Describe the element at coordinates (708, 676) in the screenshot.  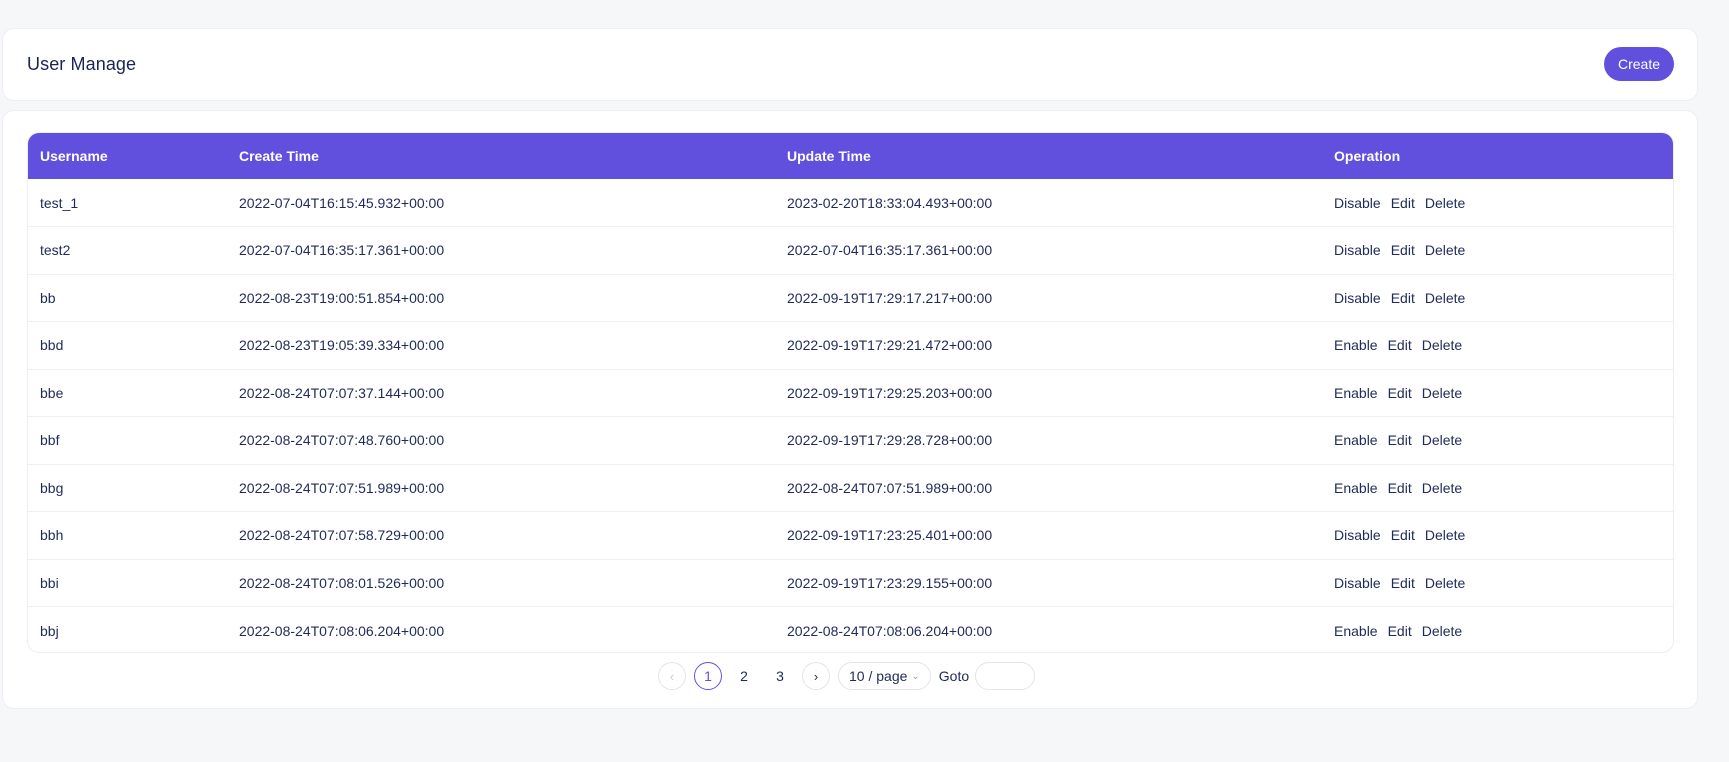
I see `page-button-1: 1` at that location.